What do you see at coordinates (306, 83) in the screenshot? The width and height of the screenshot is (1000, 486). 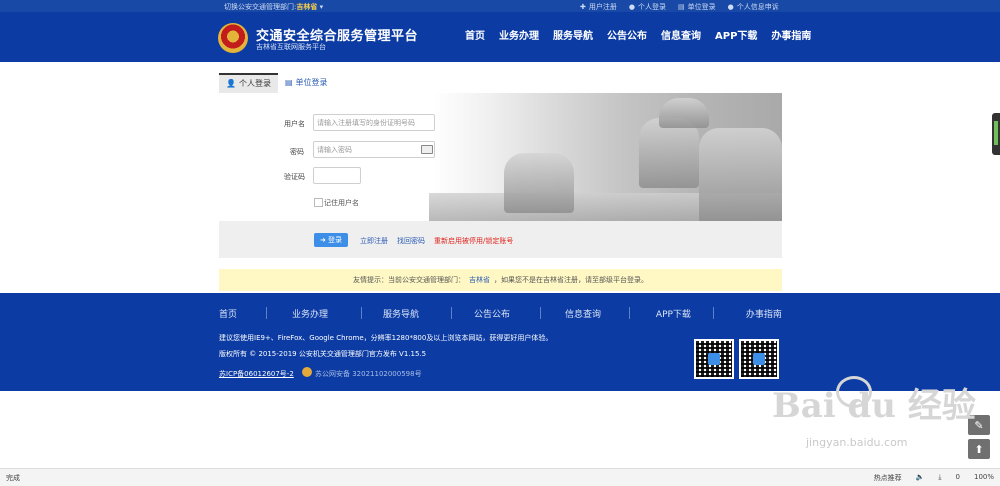 I see `tab-unit-login: ▤ 单位登录` at bounding box center [306, 83].